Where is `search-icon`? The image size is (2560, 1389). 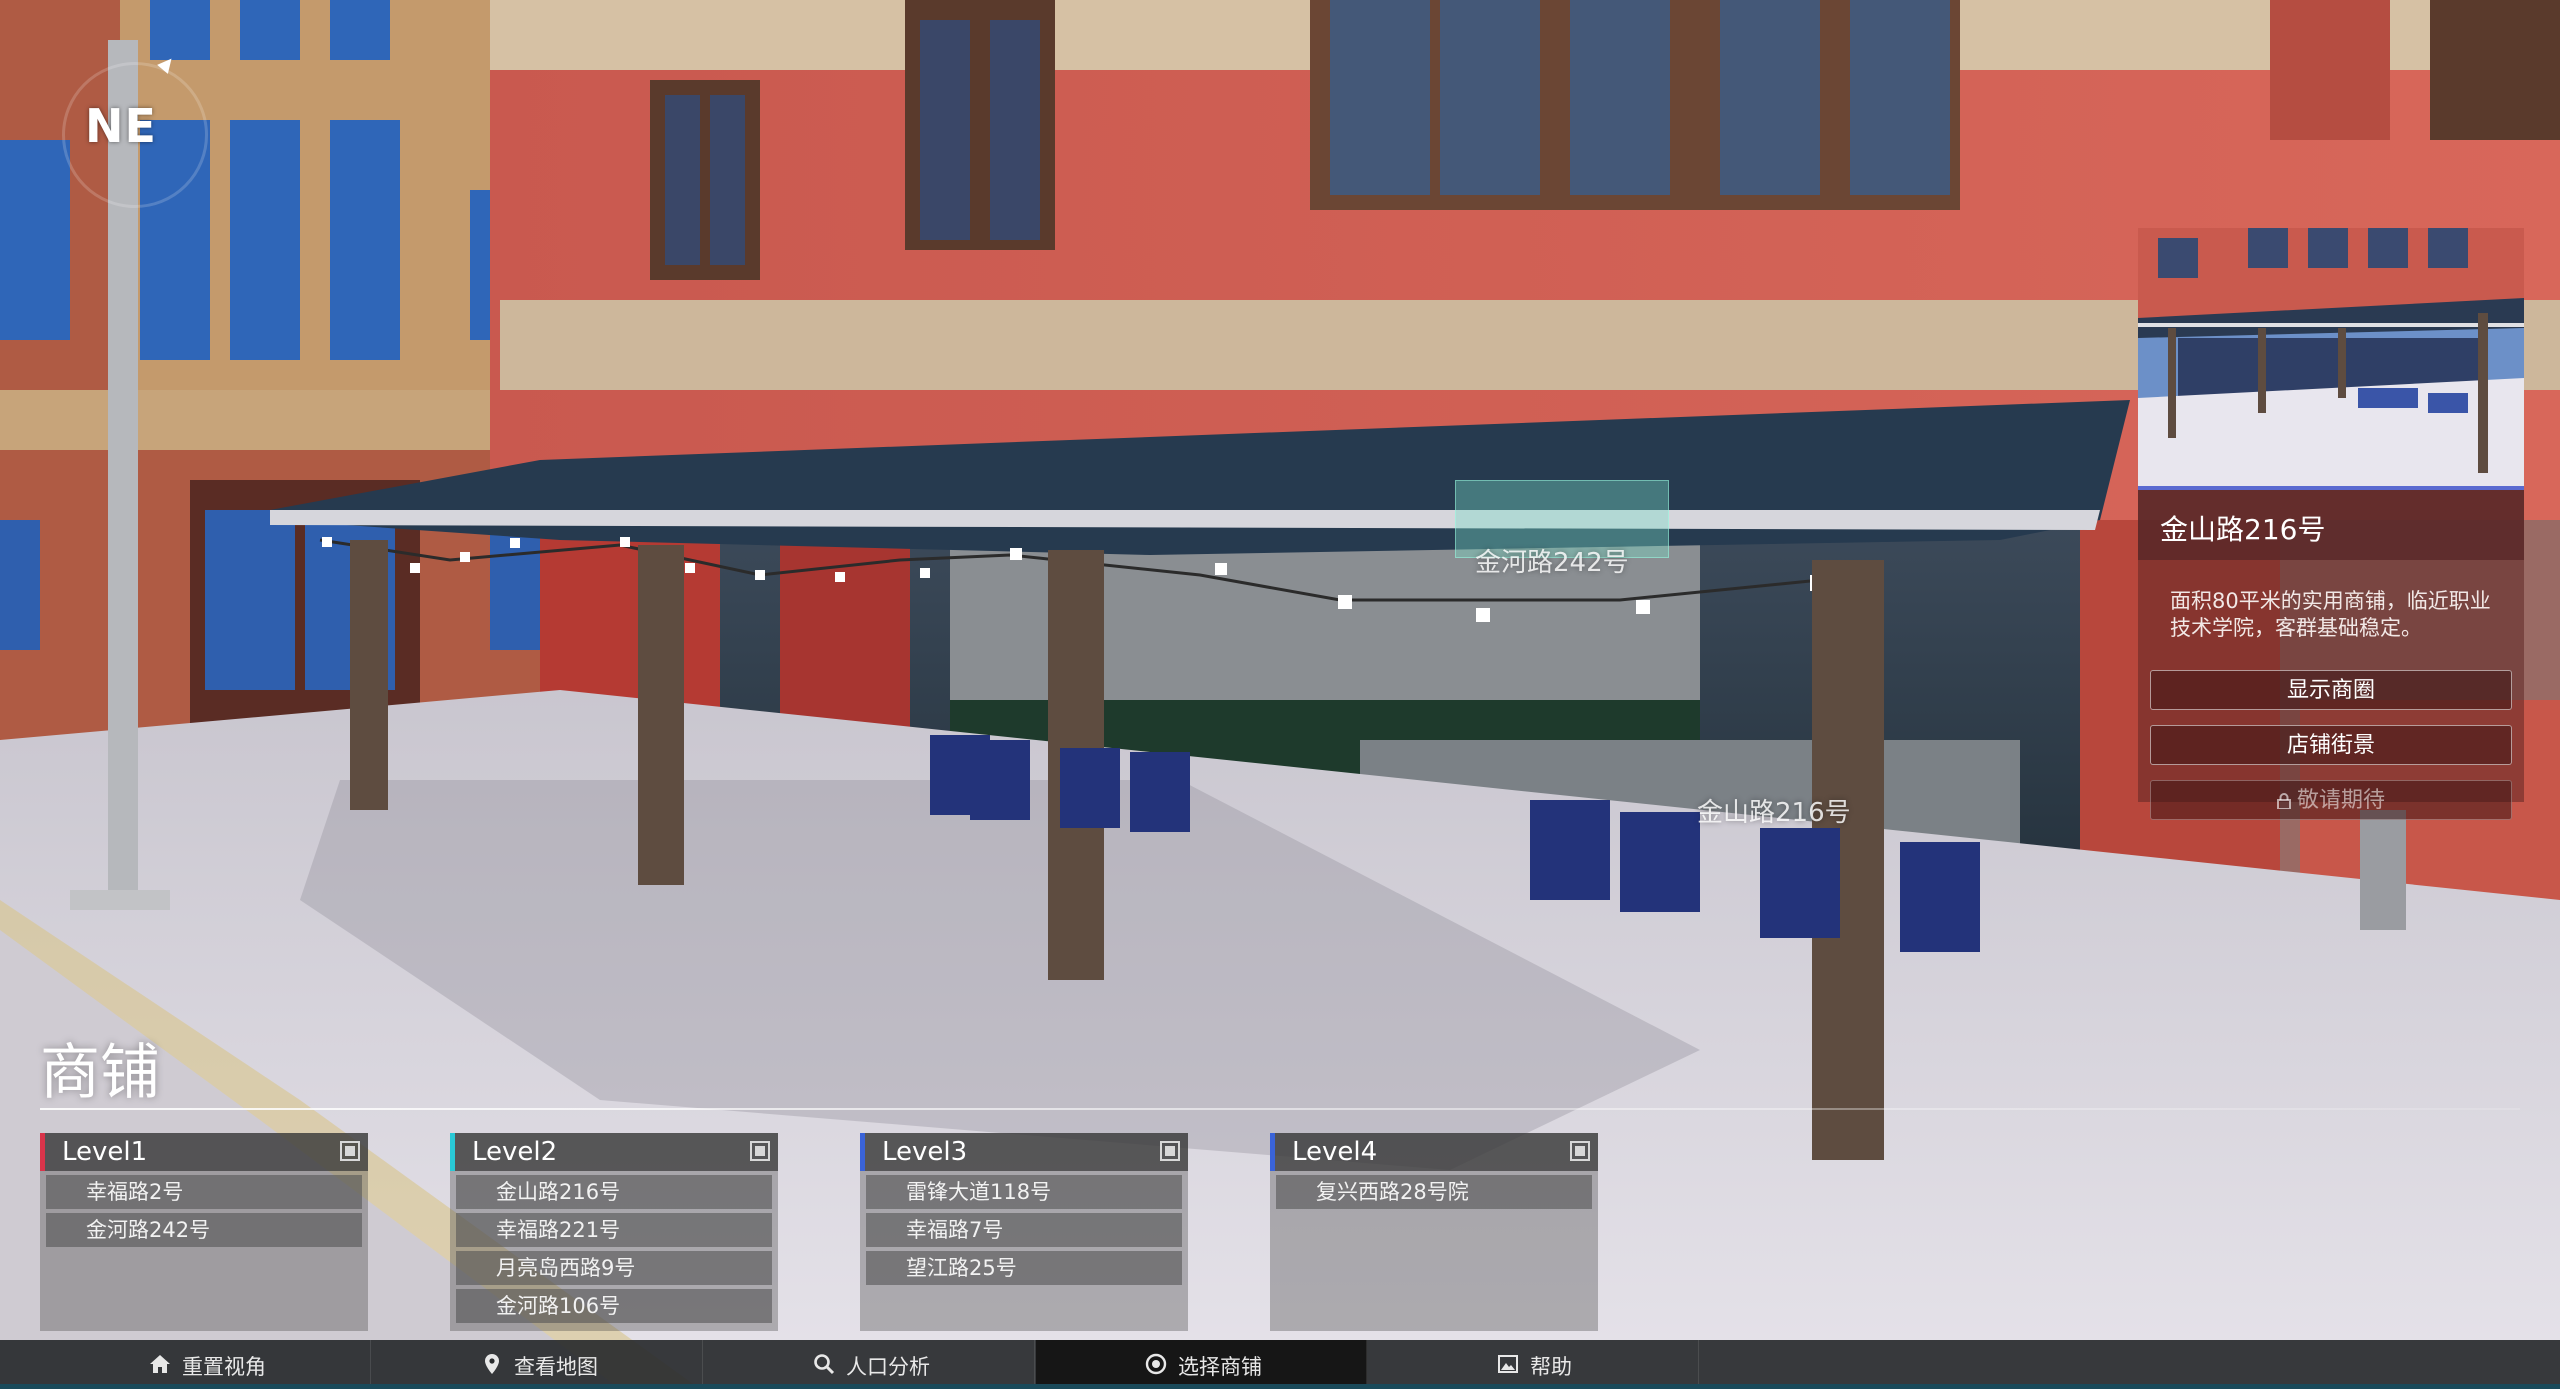
search-icon is located at coordinates (824, 1364).